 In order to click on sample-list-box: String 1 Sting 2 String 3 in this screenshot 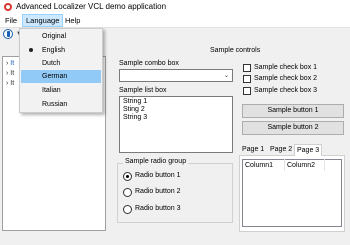, I will do `click(176, 124)`.